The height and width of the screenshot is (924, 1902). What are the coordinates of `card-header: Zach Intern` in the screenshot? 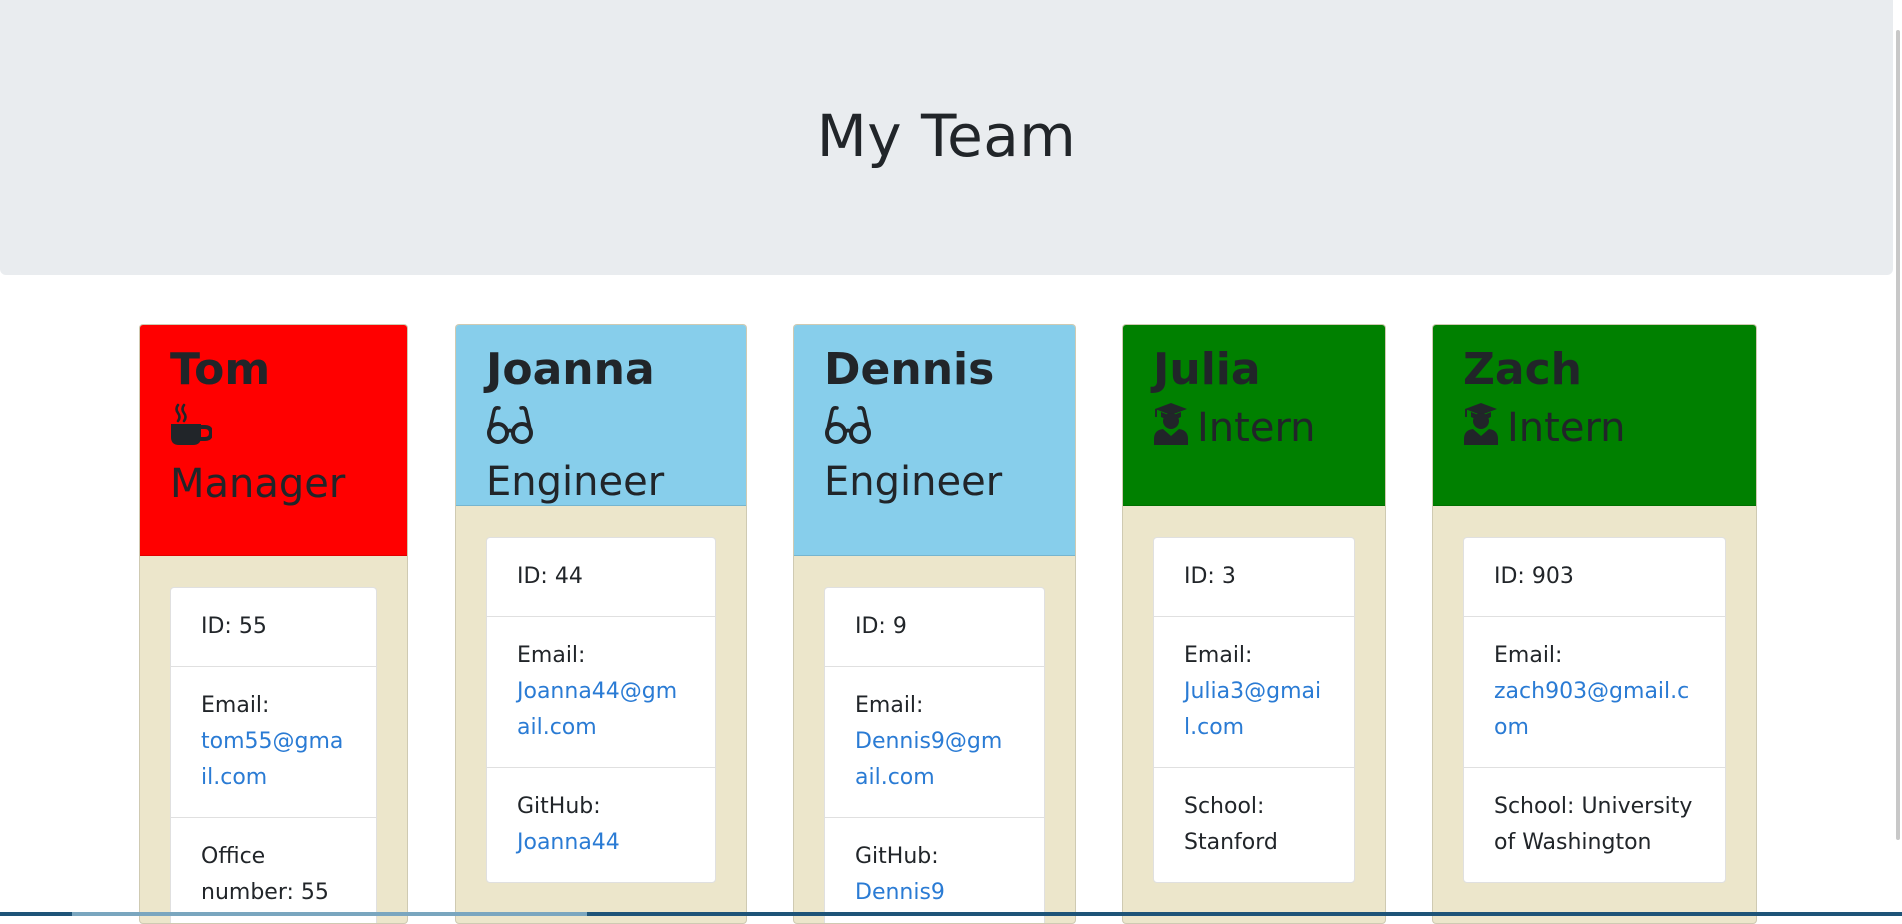 It's located at (1594, 415).